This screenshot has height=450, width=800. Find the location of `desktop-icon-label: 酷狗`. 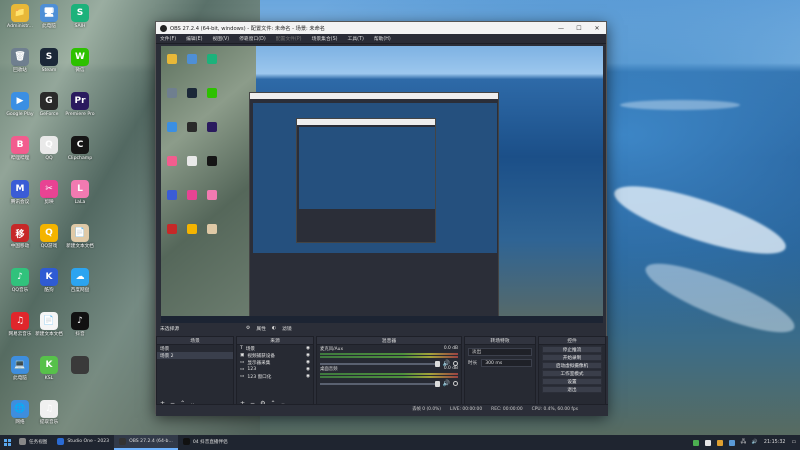

desktop-icon-label: 酷狗 is located at coordinates (49, 290).